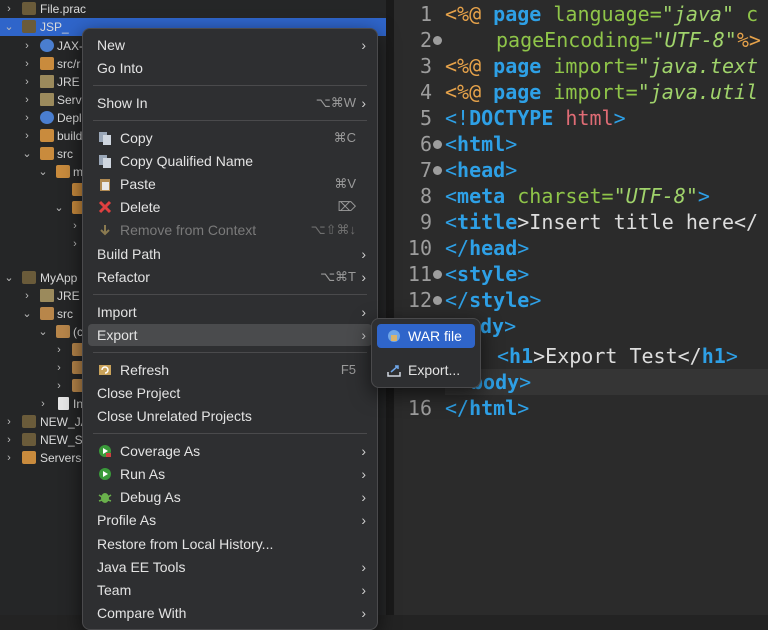 The width and height of the screenshot is (768, 630). I want to click on tree-item-label: Serv, so click(69, 100).